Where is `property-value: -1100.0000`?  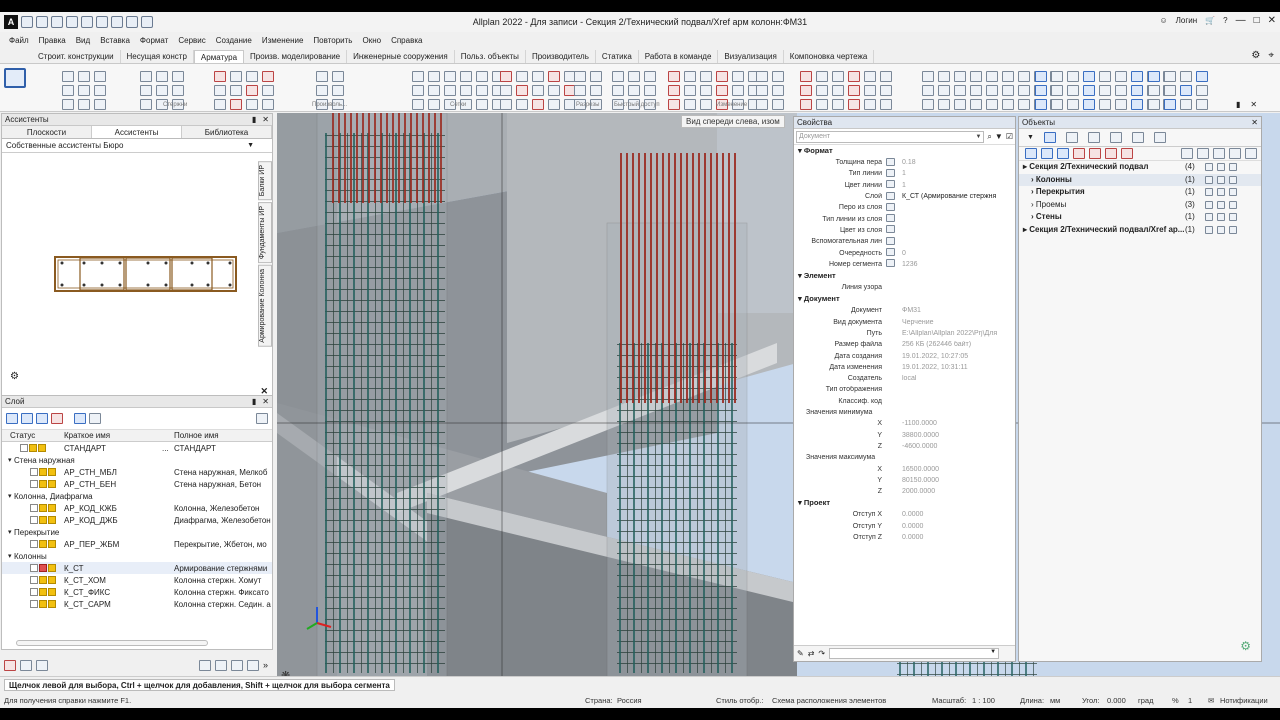 property-value: -1100.0000 is located at coordinates (958, 423).